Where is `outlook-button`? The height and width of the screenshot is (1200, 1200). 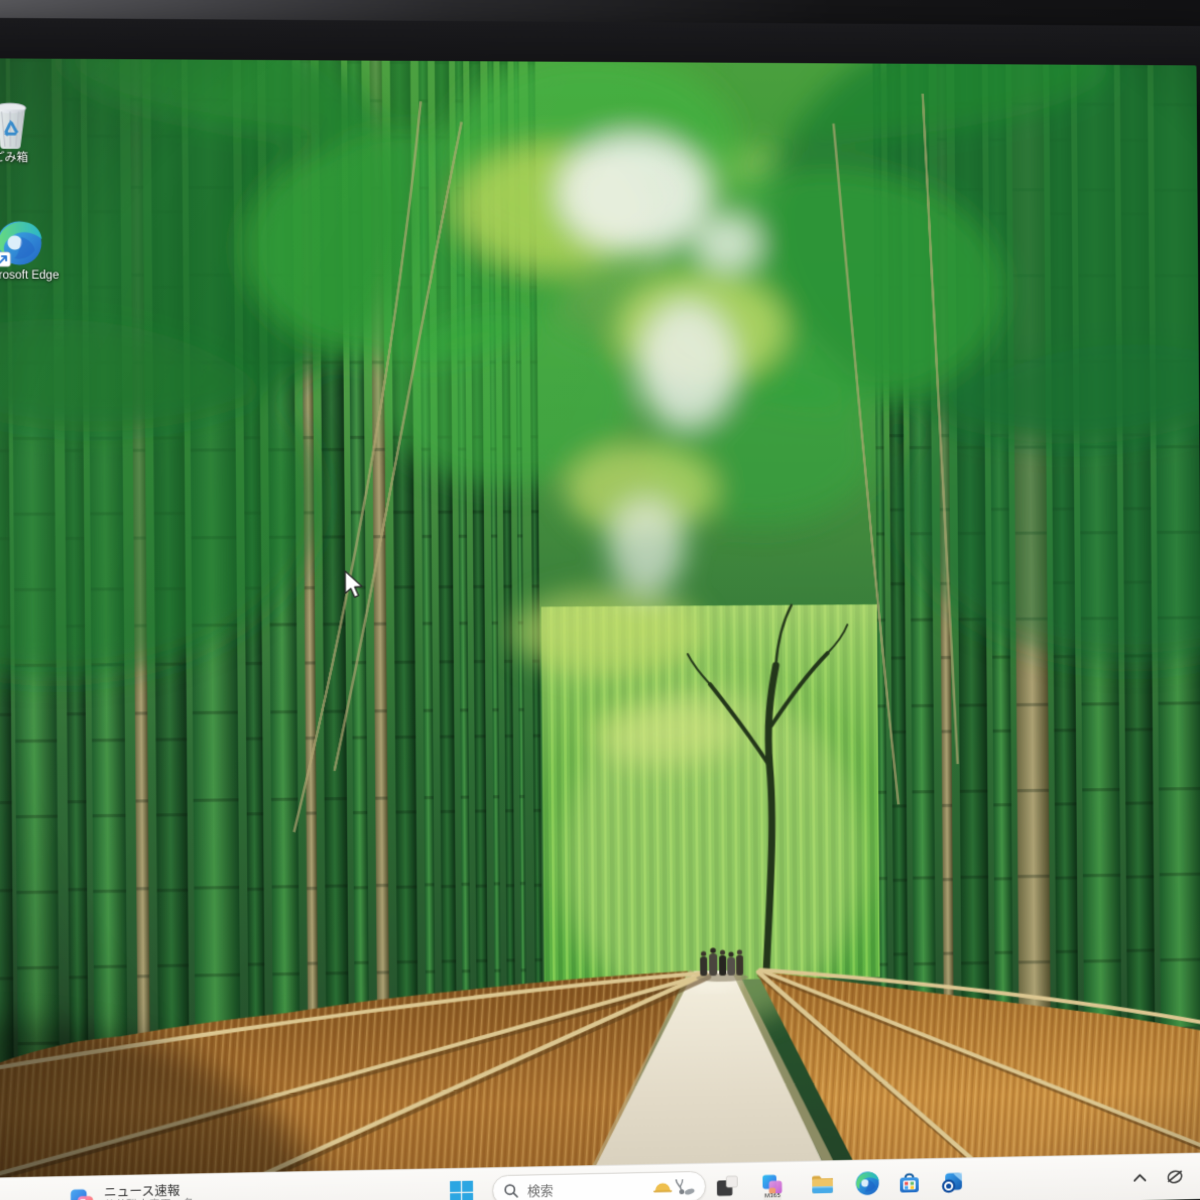
outlook-button is located at coordinates (952, 1181).